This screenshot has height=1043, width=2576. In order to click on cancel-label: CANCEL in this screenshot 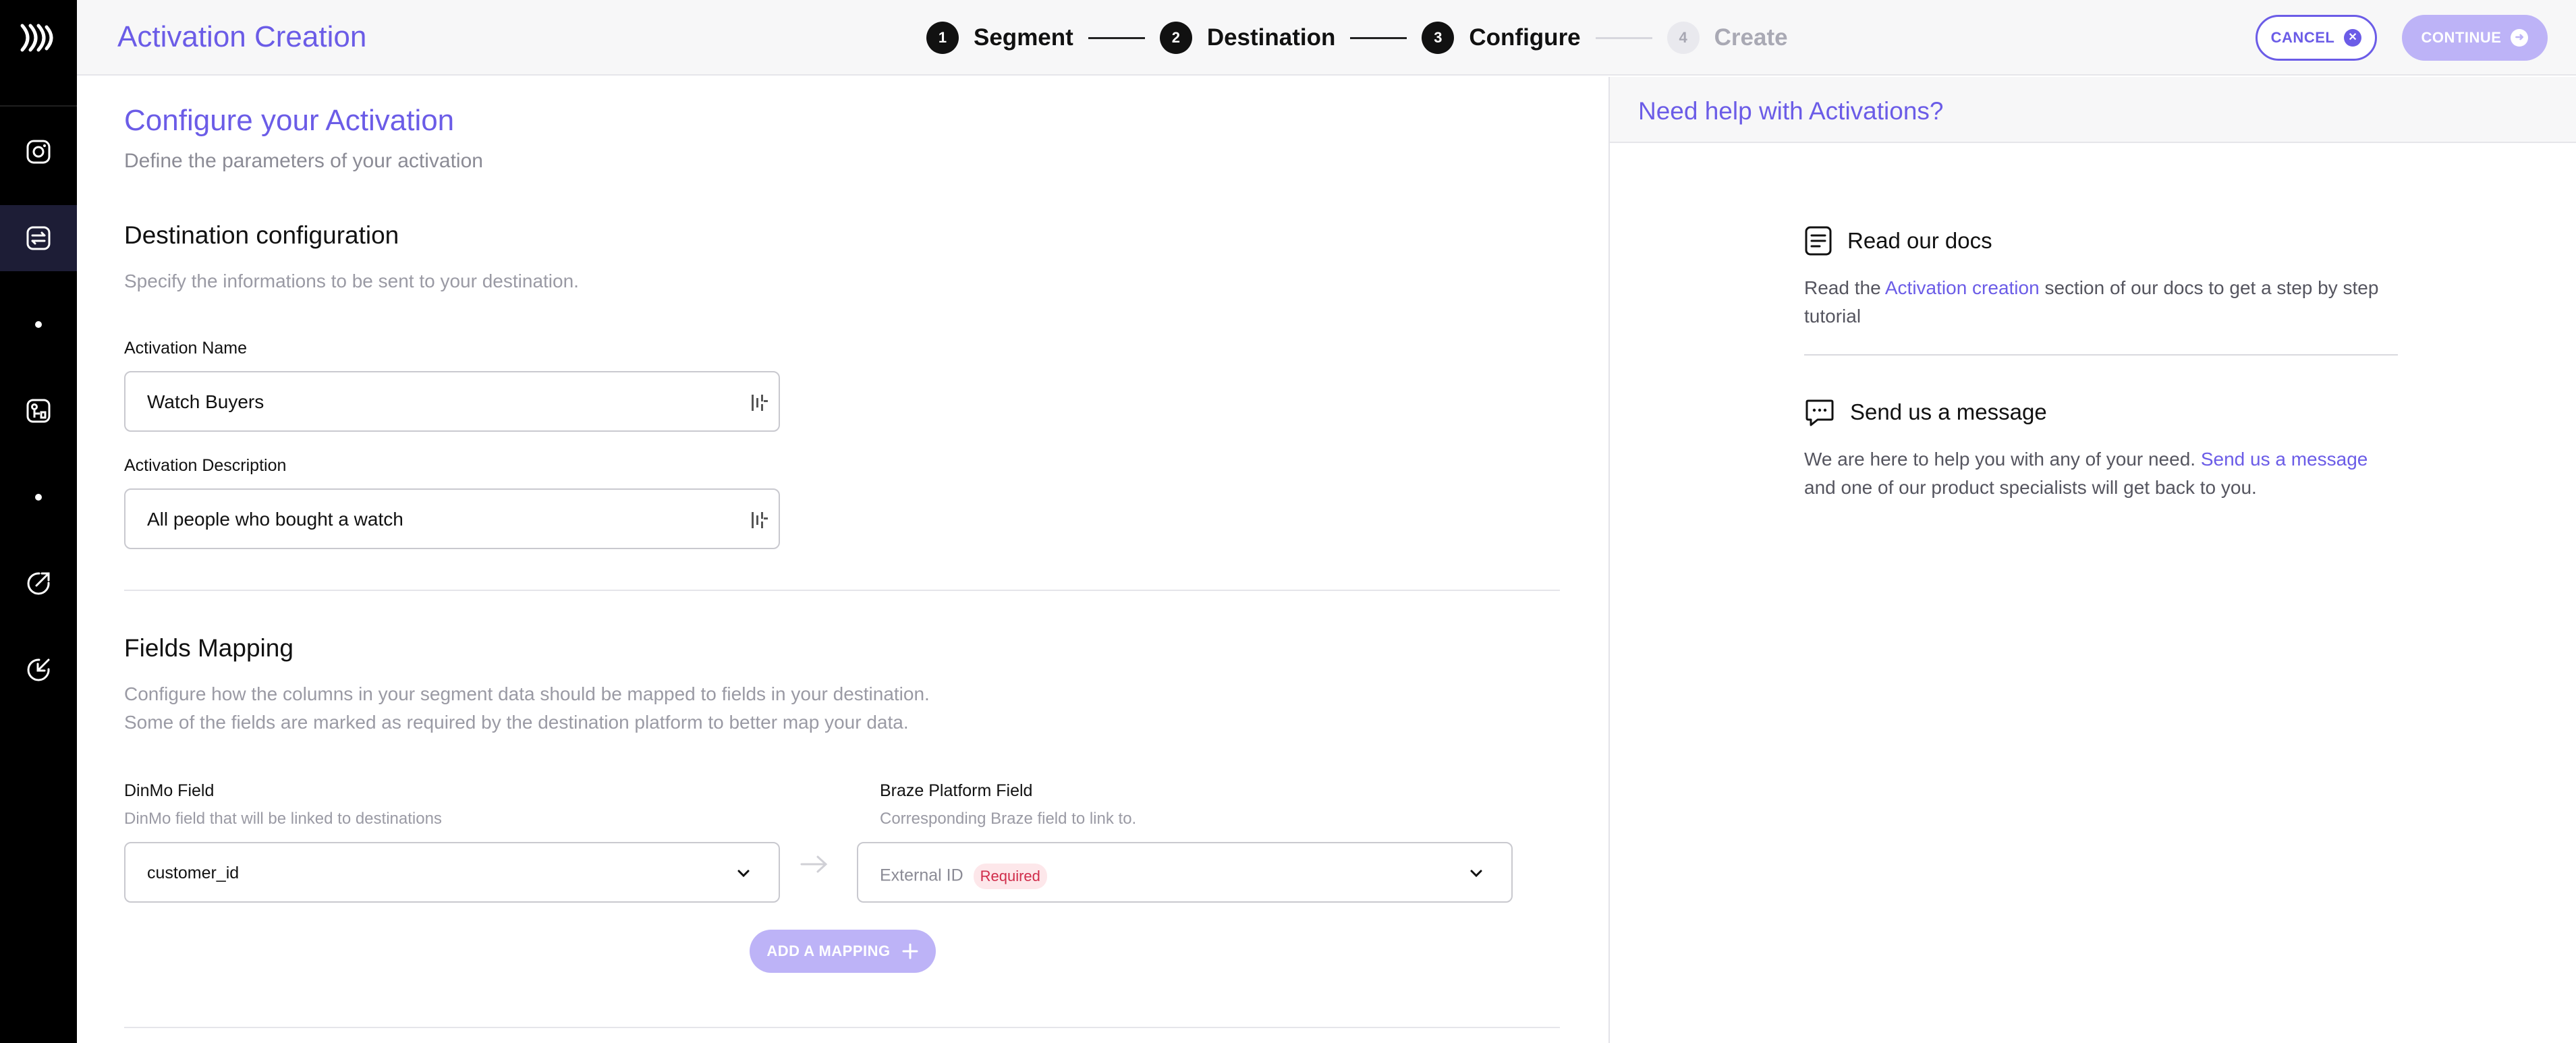, I will do `click(2302, 37)`.